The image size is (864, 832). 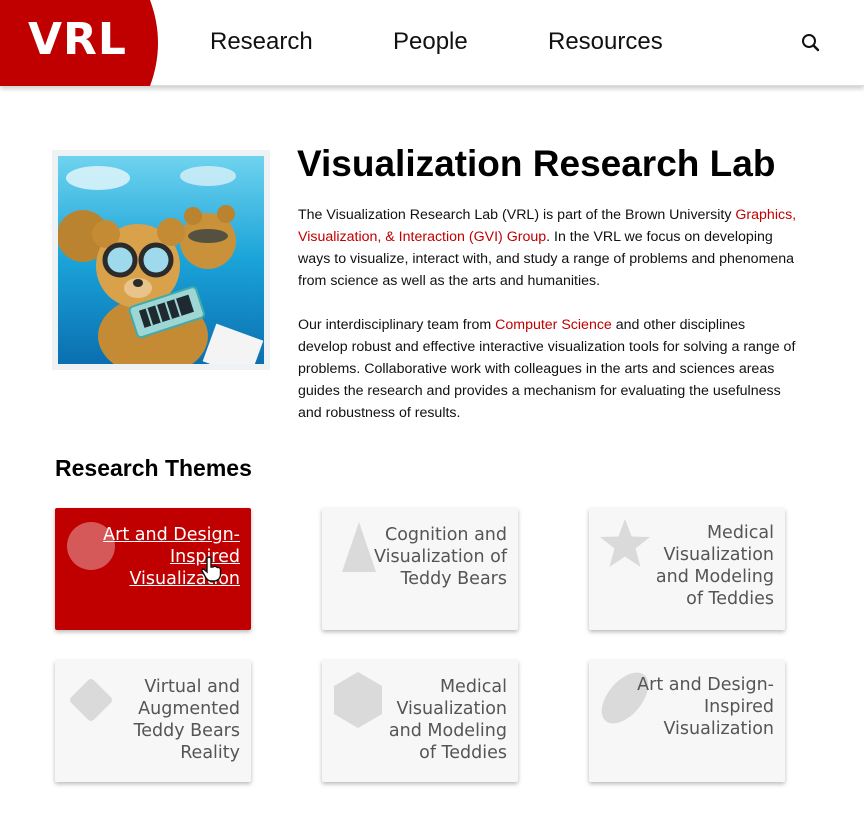 What do you see at coordinates (210, 753) in the screenshot?
I see `label-line: Reality` at bounding box center [210, 753].